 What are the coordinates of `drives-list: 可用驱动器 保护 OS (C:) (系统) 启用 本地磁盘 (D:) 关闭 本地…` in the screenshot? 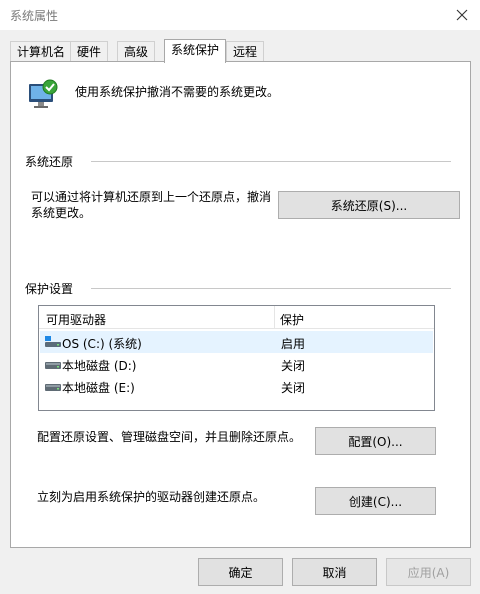 It's located at (236, 358).